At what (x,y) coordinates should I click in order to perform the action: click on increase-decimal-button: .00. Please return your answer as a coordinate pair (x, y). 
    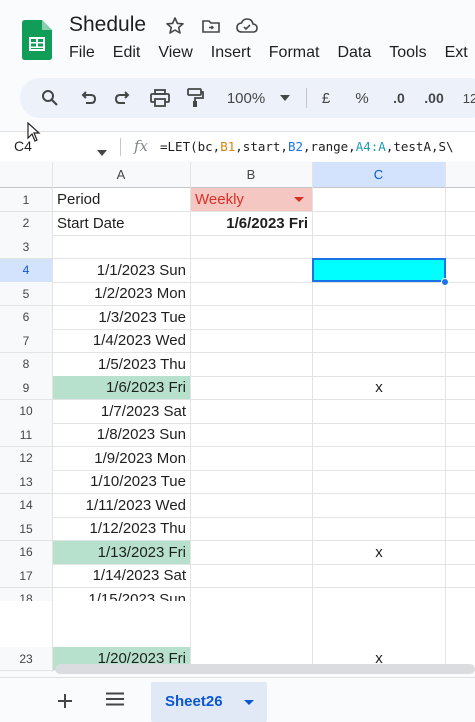
    Looking at the image, I should click on (434, 98).